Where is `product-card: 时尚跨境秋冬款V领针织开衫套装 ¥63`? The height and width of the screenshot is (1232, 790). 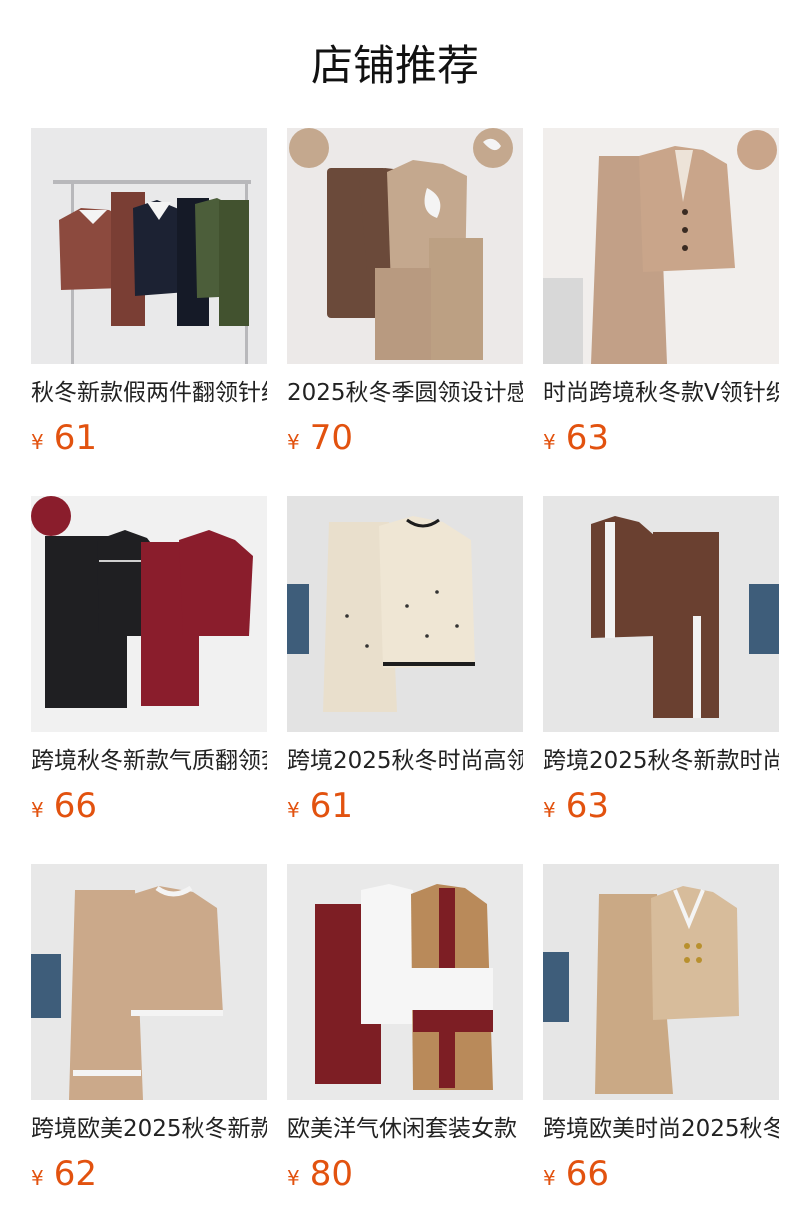 product-card: 时尚跨境秋冬款V领针织开衫套装 ¥63 is located at coordinates (661, 293).